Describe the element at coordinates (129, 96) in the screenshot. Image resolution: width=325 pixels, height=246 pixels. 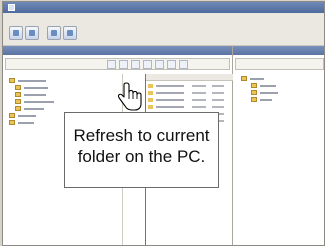
I see `hand-pointer-icon` at that location.